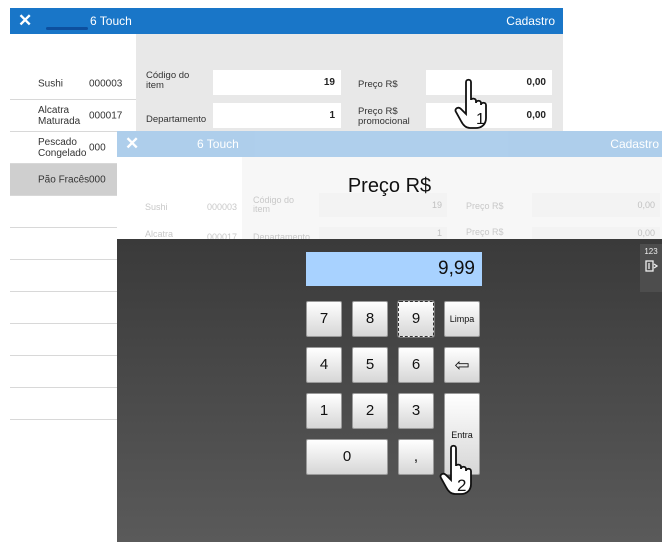 Image resolution: width=662 pixels, height=542 pixels. I want to click on step-number: 1, so click(480, 119).